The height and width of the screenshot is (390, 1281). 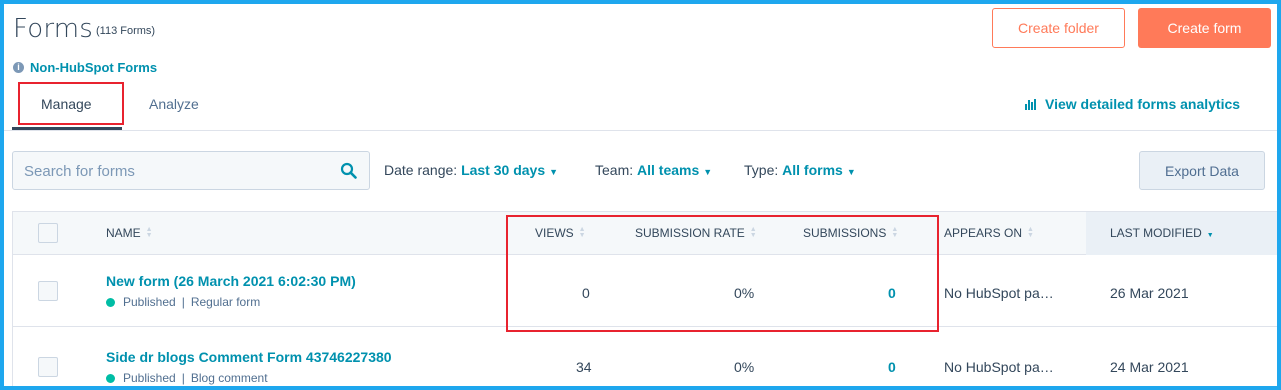 I want to click on column-appears-on: APPEARS ON ▲ ▼, so click(x=989, y=233).